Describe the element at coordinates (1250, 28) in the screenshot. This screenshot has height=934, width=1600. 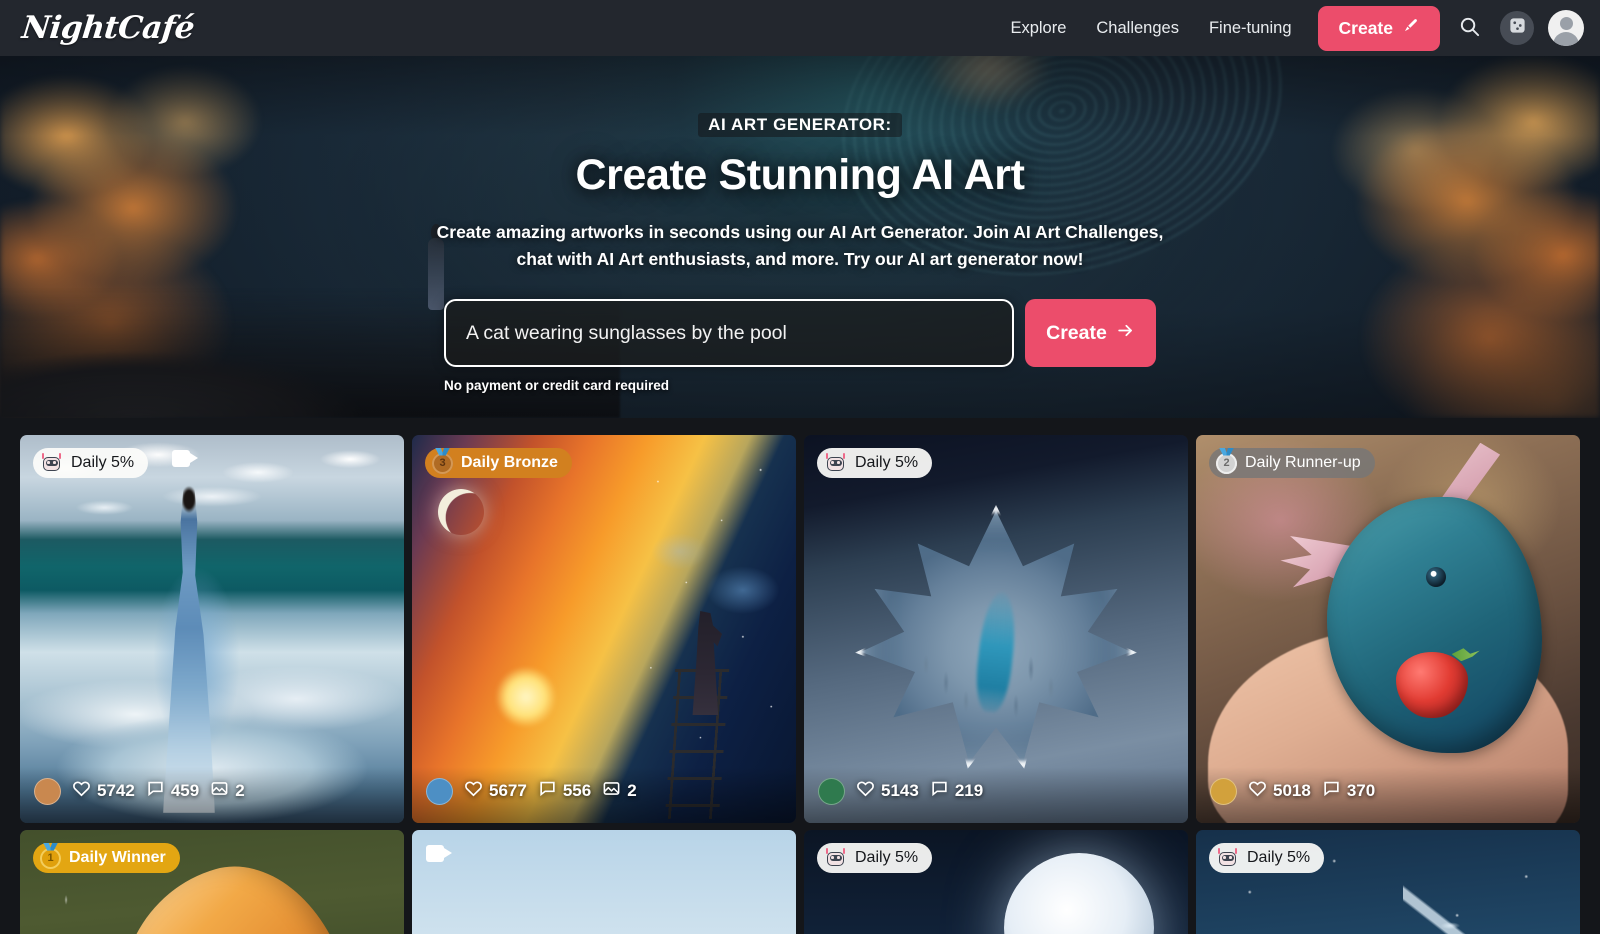
I see `nav-fine-tuning: Fine-tuning` at that location.